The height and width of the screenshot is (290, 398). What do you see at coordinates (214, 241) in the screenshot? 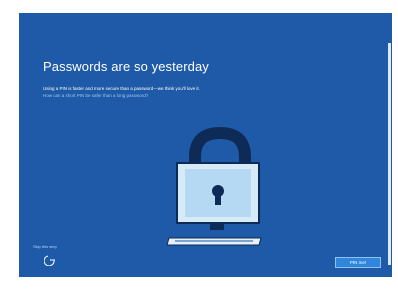
I see `keyboard-keys-row` at bounding box center [214, 241].